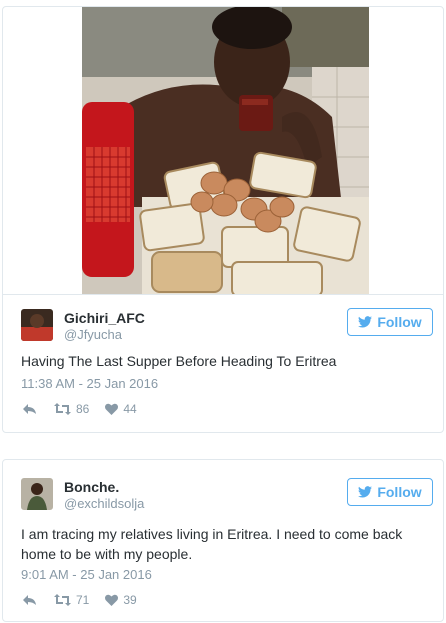  I want to click on tweet-actions: 86 44, so click(80, 409).